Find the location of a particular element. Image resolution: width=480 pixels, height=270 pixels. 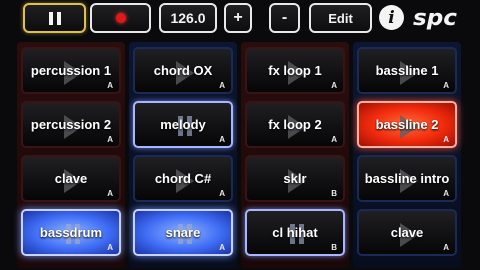

pad-chord-c-: chord C# A is located at coordinates (183, 178).